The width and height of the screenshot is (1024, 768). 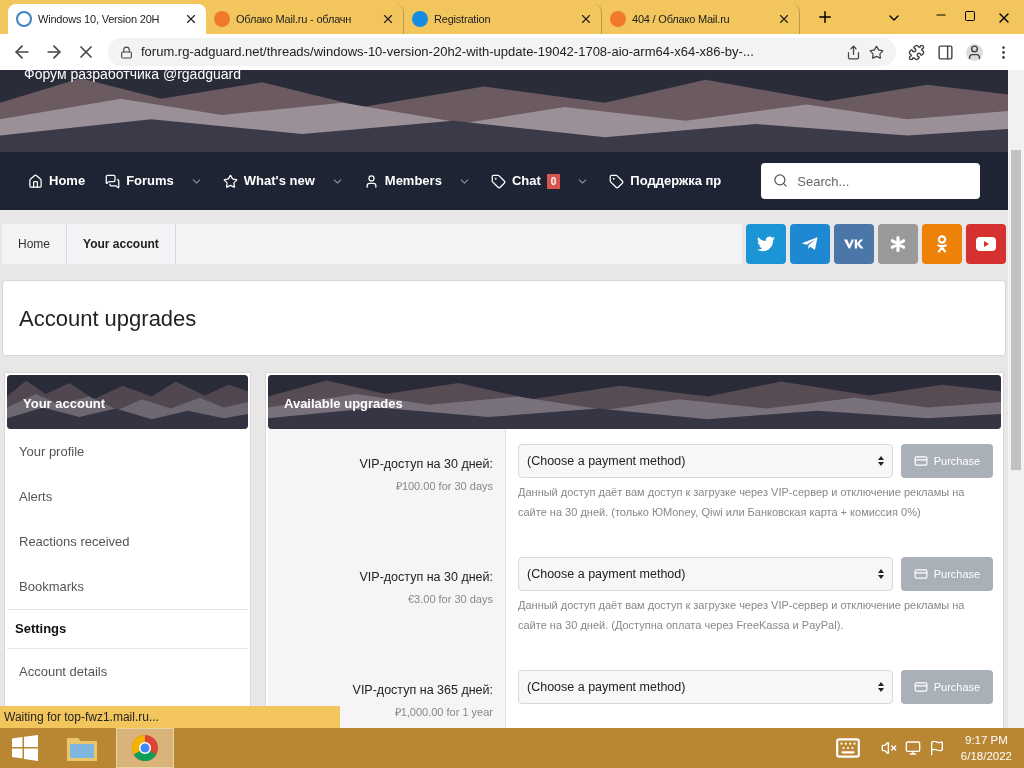 I want to click on upgrade-description: Данный доступ даёт вам доступ к загрузке через VIP-сервер и отключение рекламы на сайте на 30 дней. (Доступна оплата через FreeKassa и PayPal)., so click(x=742, y=615).